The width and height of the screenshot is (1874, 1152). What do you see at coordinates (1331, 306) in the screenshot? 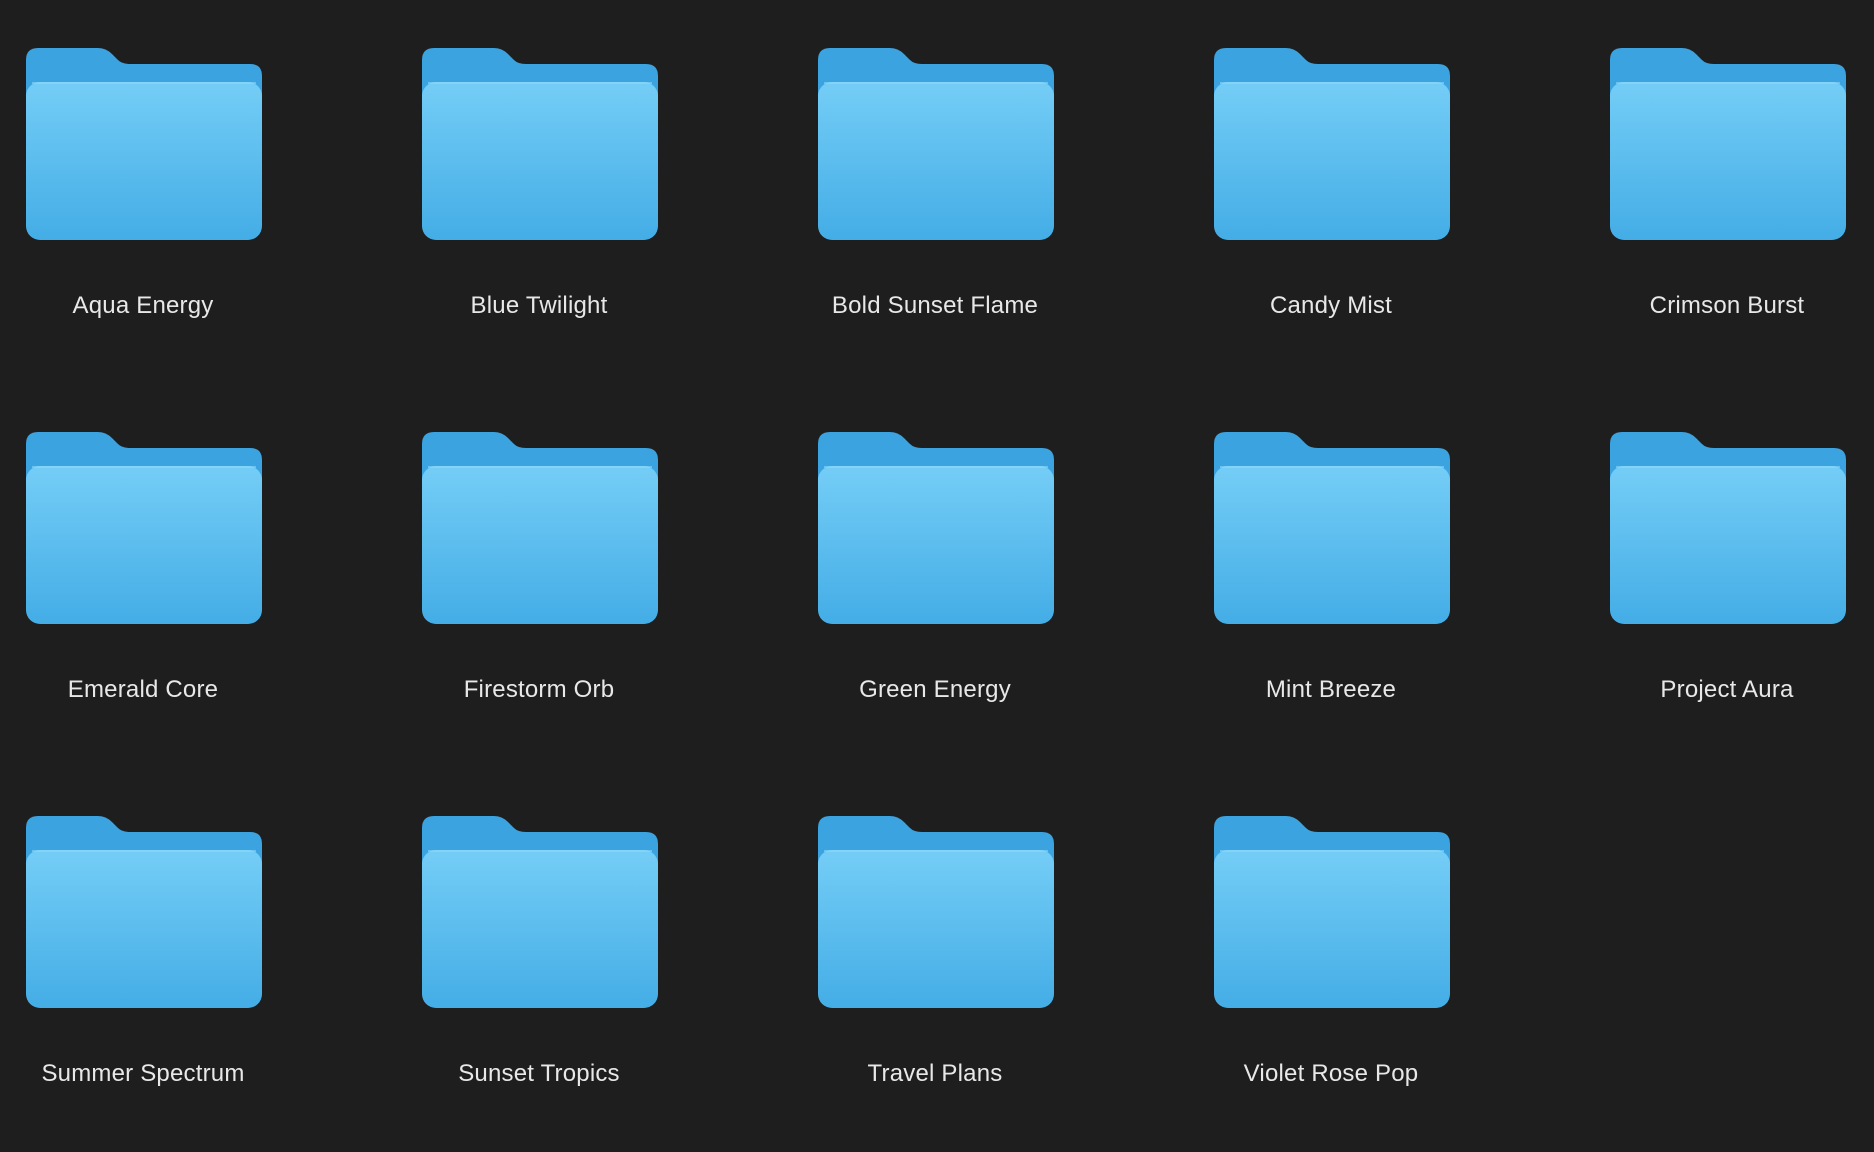
I see `folder-label: Candy Mist` at bounding box center [1331, 306].